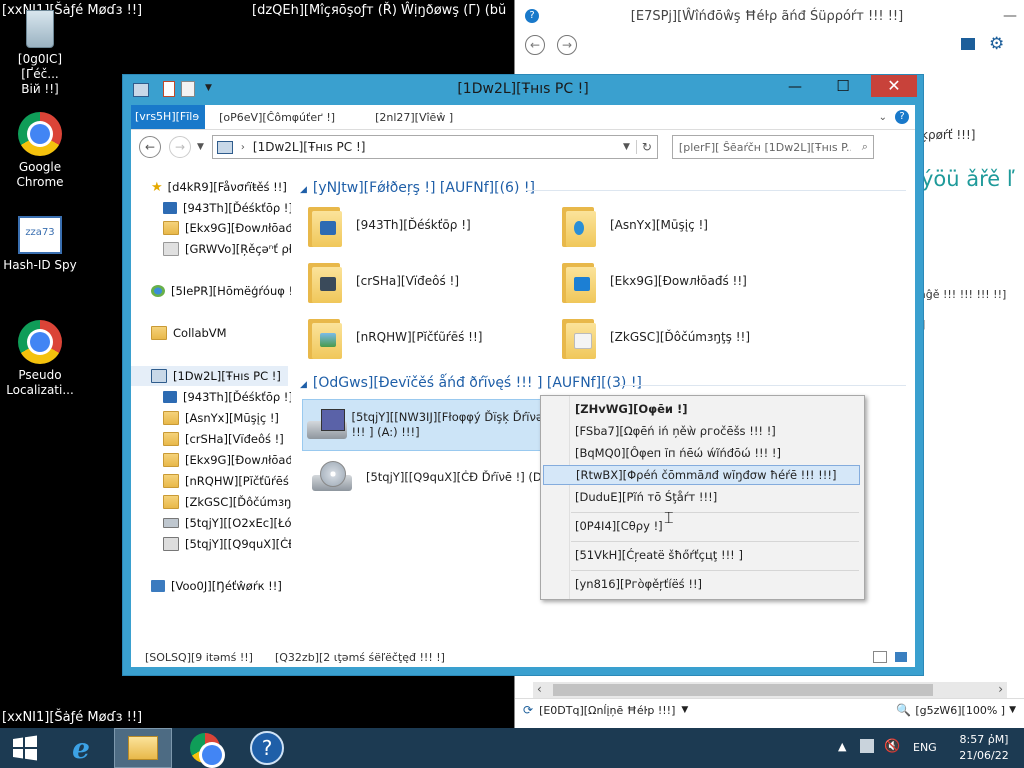 The image size is (1024, 768). Describe the element at coordinates (894, 86) in the screenshot. I see `close-button: ✕` at that location.